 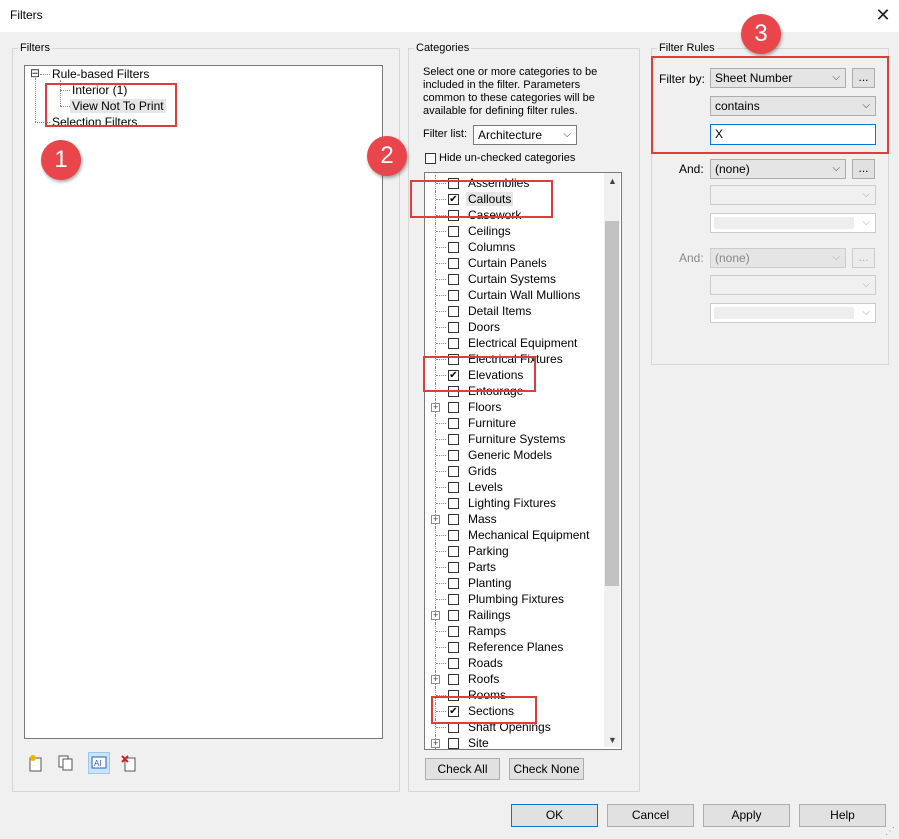 What do you see at coordinates (514, 343) in the screenshot?
I see `category-item: Electrical Equipment` at bounding box center [514, 343].